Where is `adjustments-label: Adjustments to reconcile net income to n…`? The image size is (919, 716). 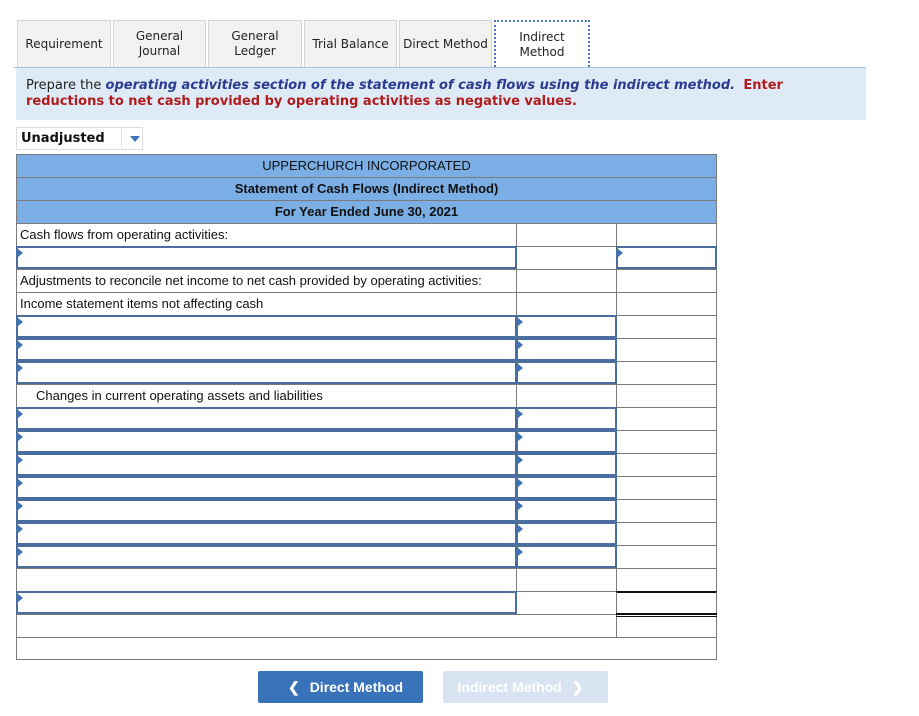
adjustments-label: Adjustments to reconcile net income to n… is located at coordinates (266, 280).